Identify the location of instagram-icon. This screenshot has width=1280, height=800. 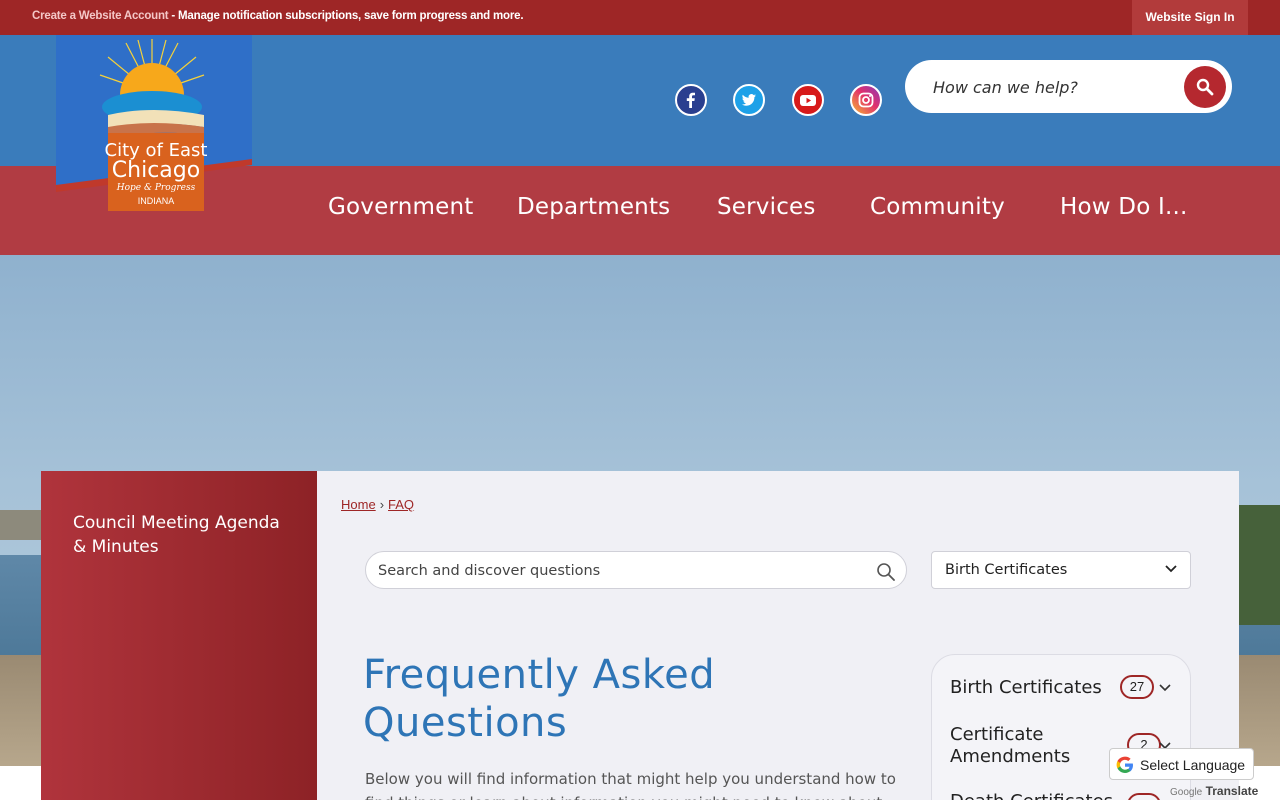
(866, 100).